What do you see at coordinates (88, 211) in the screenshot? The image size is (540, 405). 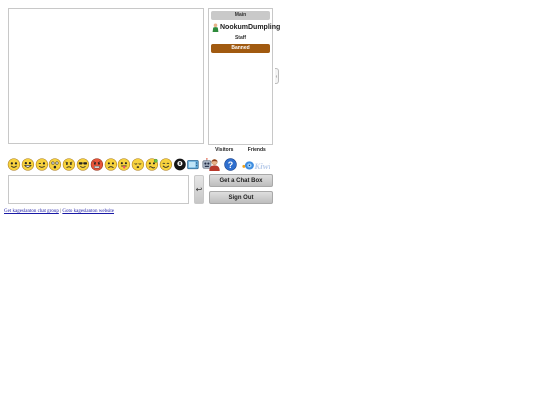 I see `goto-website-link: Goto kageslanton website` at bounding box center [88, 211].